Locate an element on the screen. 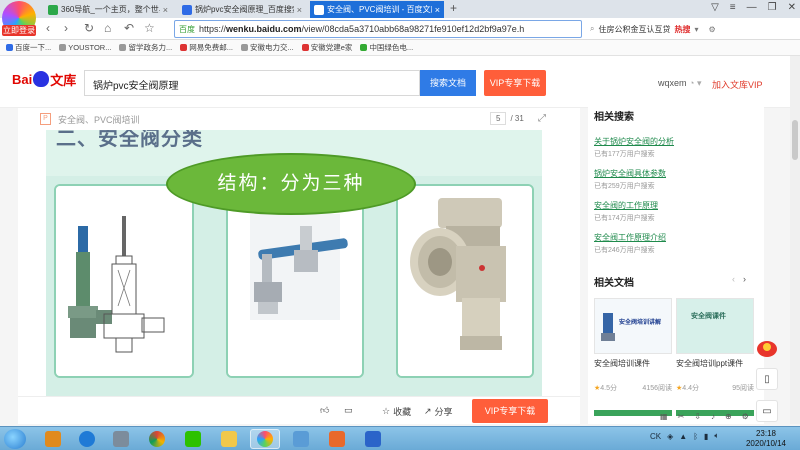 The width and height of the screenshot is (800, 450). search-suggestion: 住房公积金互认互贷 is located at coordinates (634, 29).